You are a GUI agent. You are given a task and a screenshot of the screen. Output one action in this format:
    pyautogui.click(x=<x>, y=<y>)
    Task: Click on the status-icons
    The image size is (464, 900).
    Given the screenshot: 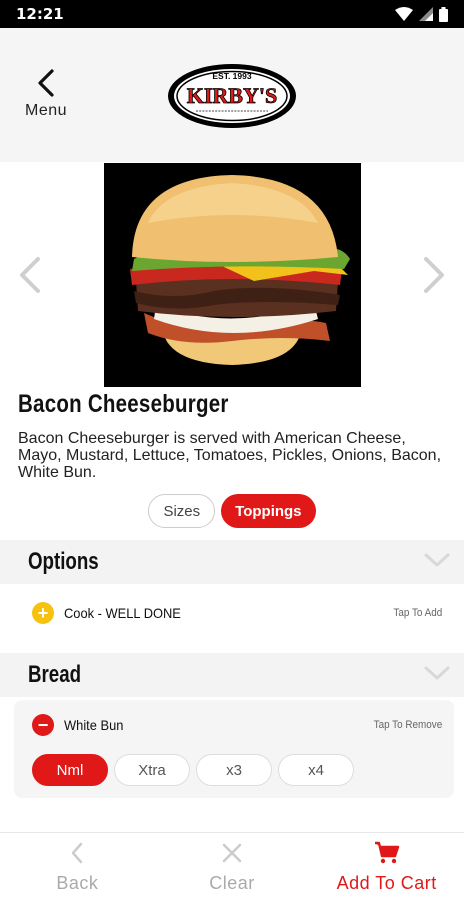 What is the action you would take?
    pyautogui.click(x=421, y=14)
    